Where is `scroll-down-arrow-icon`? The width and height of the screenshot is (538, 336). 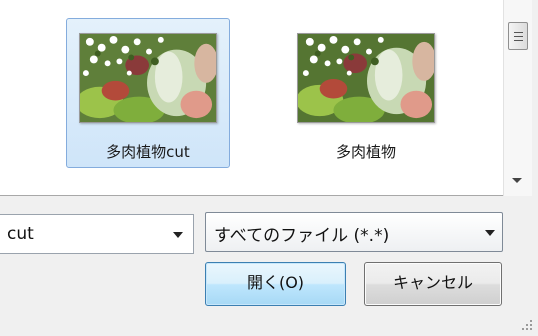 scroll-down-arrow-icon is located at coordinates (517, 180).